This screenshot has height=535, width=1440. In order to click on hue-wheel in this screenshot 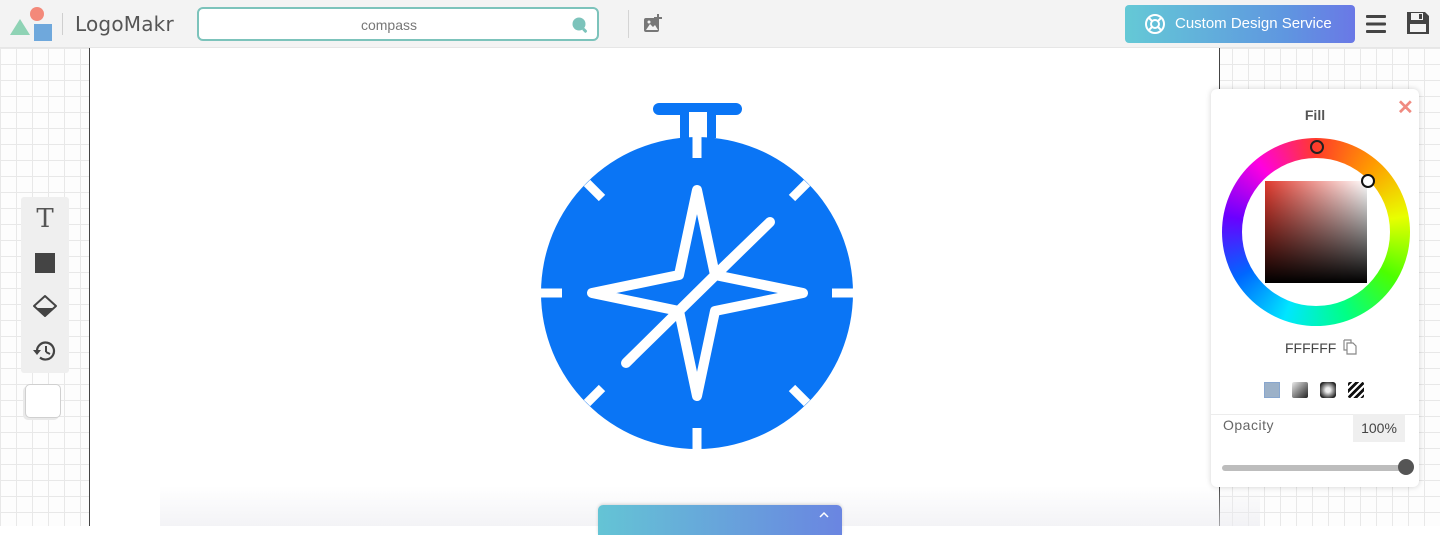, I will do `click(1316, 232)`.